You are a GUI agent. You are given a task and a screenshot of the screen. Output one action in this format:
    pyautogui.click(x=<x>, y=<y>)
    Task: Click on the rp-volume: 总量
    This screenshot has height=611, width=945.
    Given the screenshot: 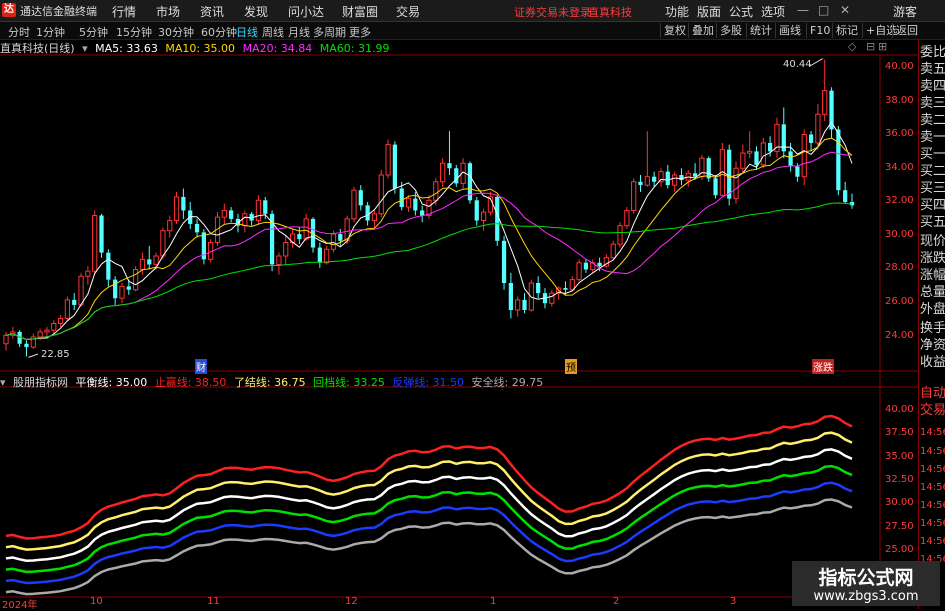 What is the action you would take?
    pyautogui.click(x=932, y=292)
    